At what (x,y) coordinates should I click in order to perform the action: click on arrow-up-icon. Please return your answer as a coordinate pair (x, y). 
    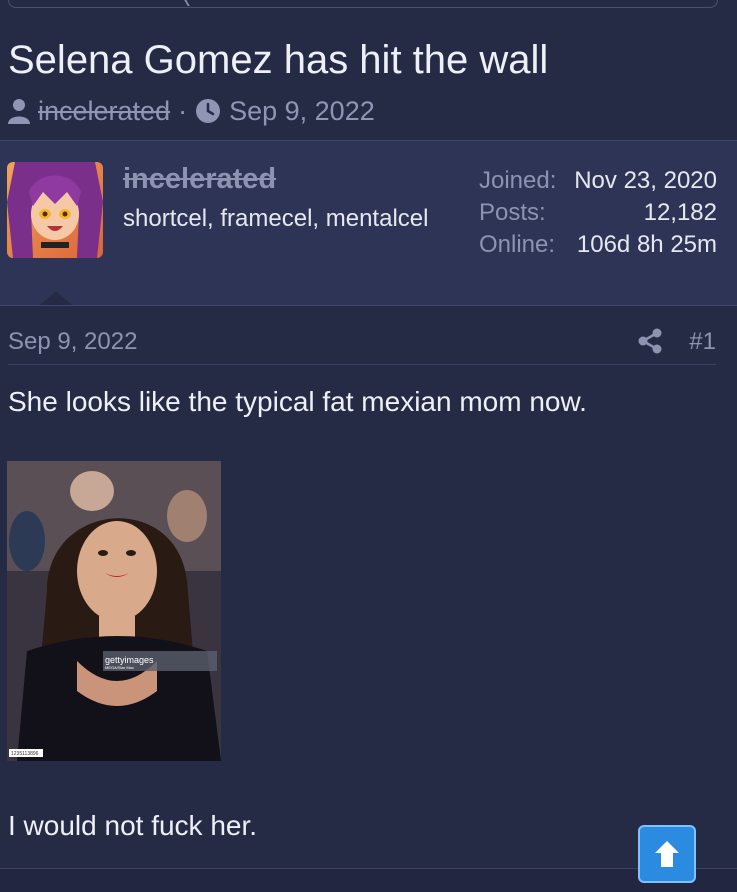
    Looking at the image, I should click on (667, 854).